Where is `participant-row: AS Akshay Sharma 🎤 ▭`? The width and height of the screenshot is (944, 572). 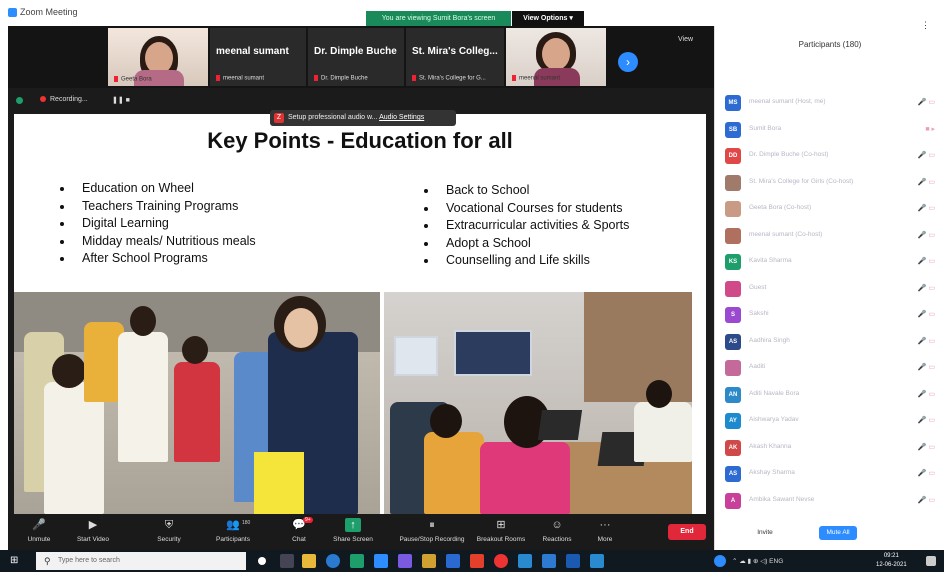
participant-row: AS Akshay Sharma 🎤 ▭ is located at coordinates (831, 474).